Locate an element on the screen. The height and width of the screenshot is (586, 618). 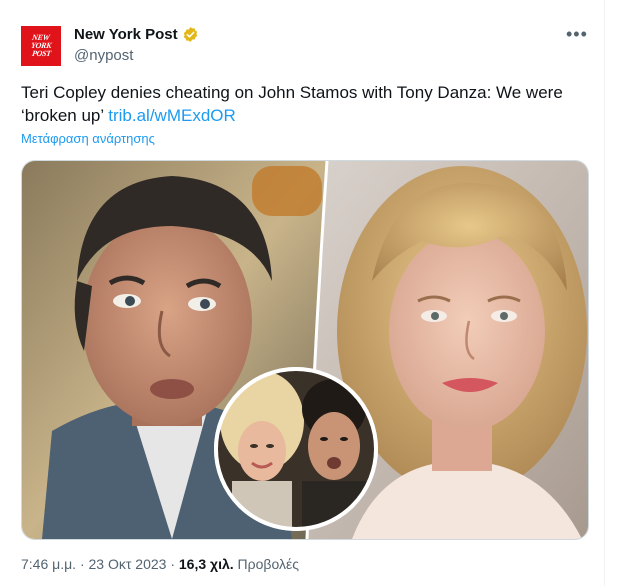
avatar-line-3: POST is located at coordinates (41, 53).